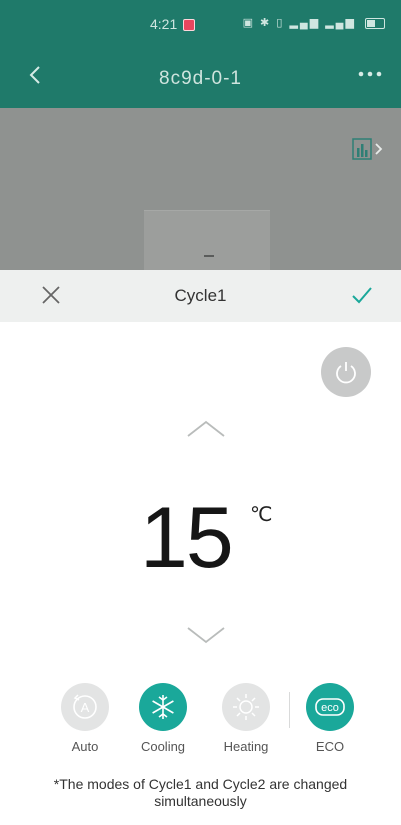 The image size is (401, 825). I want to click on more-dots-icon, so click(370, 74).